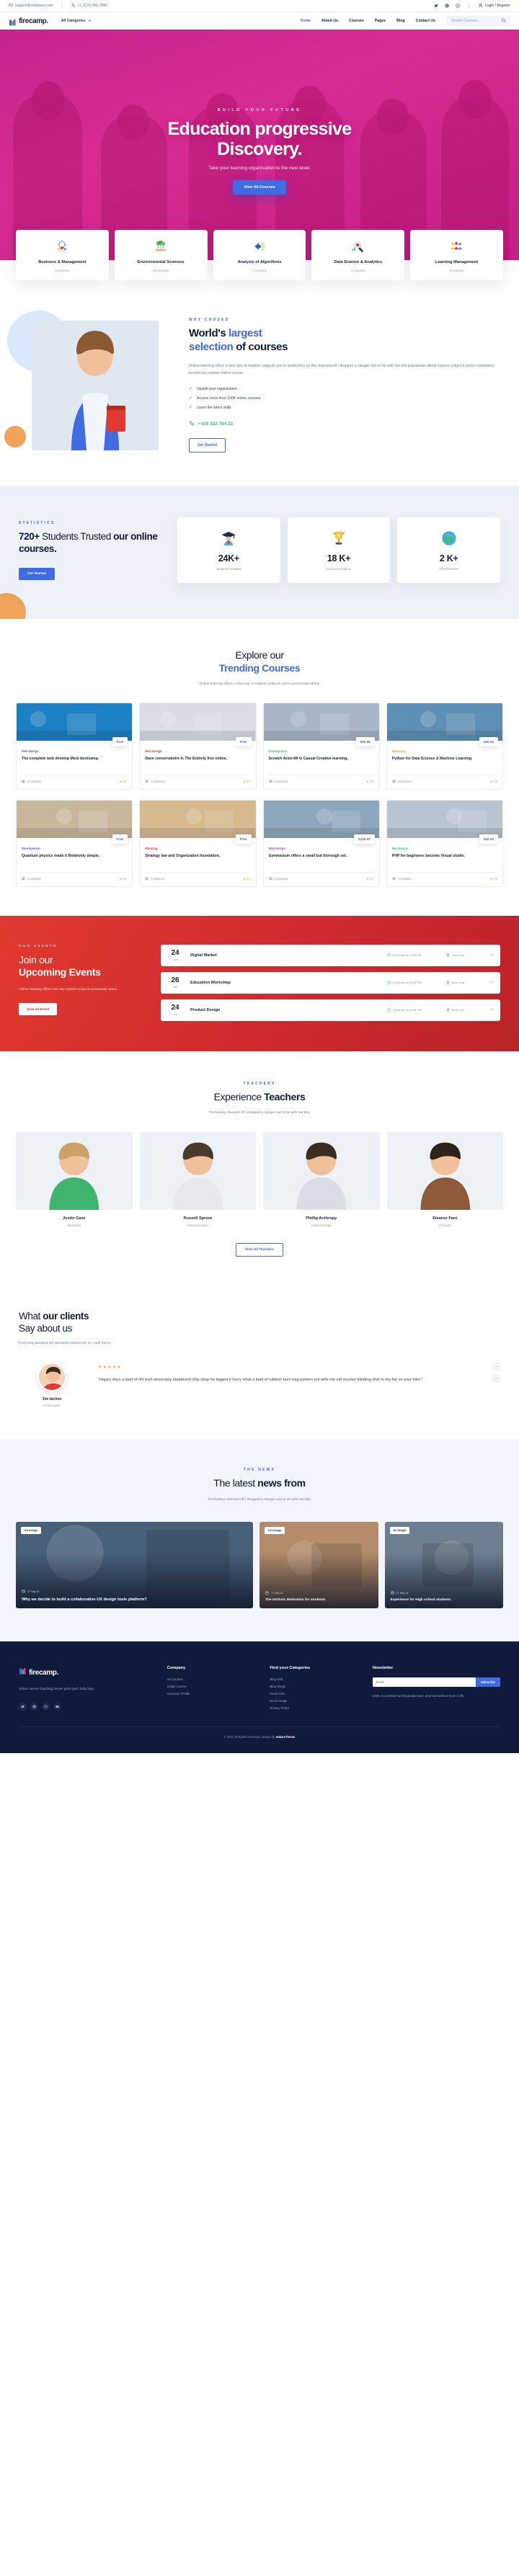 Image resolution: width=519 pixels, height=2576 pixels. Describe the element at coordinates (259, 1249) in the screenshot. I see `view-all-teachers-button: View All Teachers` at that location.